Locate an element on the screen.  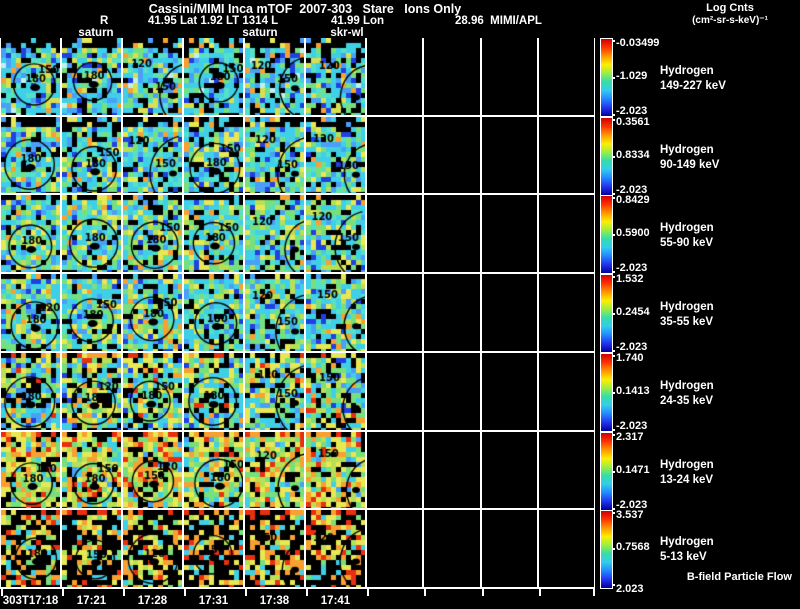
colorbar-mid-label: 0.2454 is located at coordinates (633, 311).